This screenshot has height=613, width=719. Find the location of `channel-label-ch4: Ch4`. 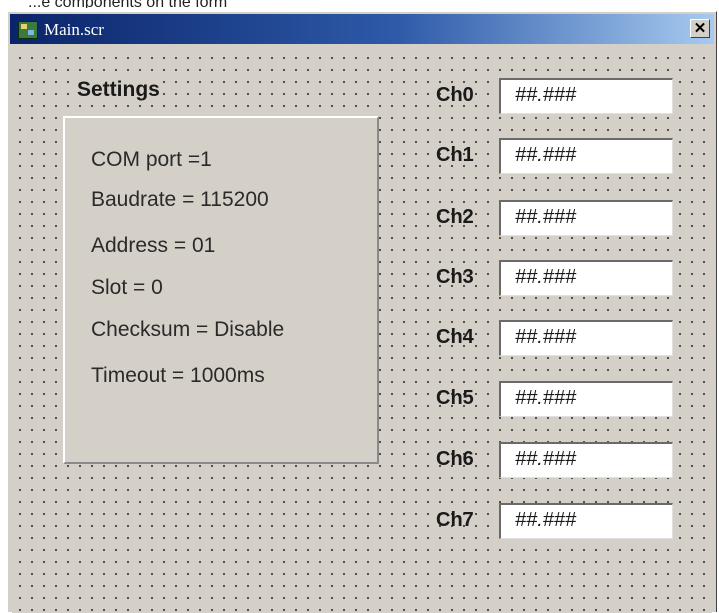

channel-label-ch4: Ch4 is located at coordinates (466, 337).